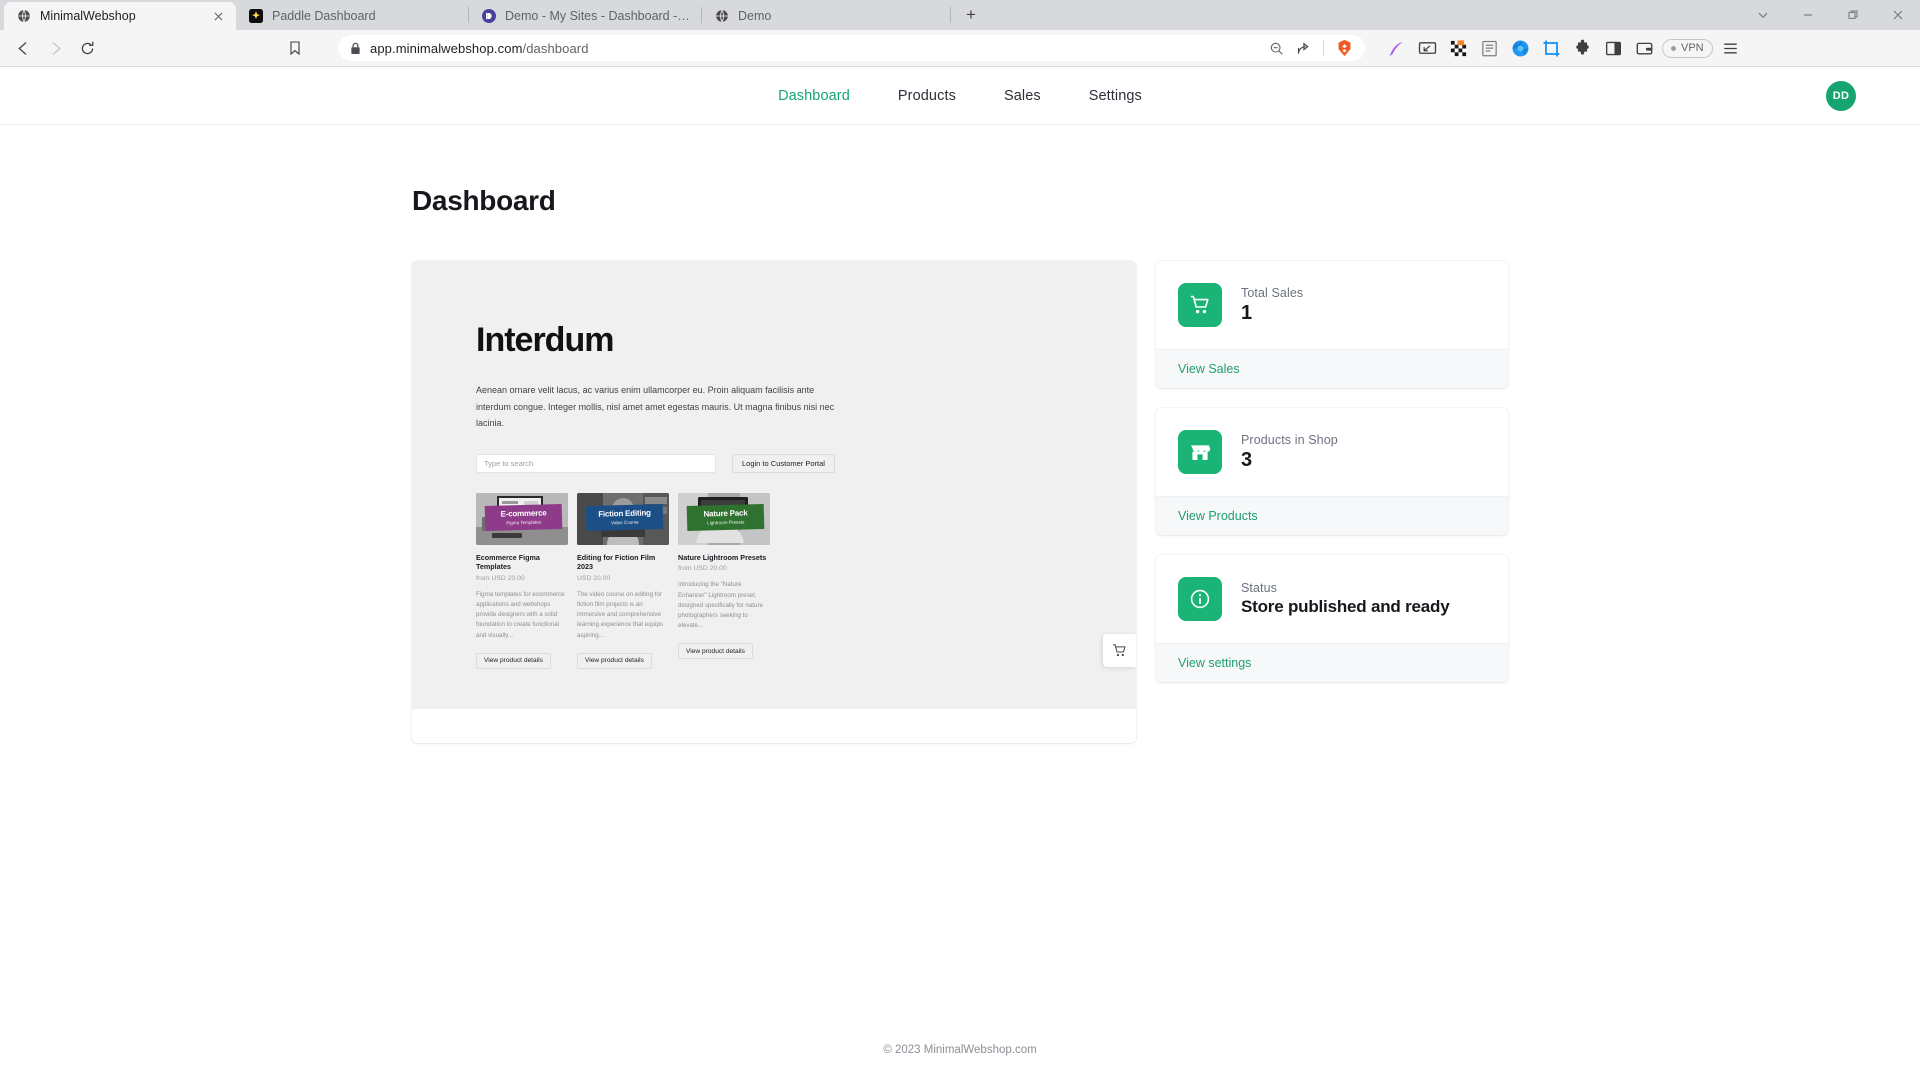 This screenshot has width=1920, height=1080. What do you see at coordinates (594, 578) in the screenshot?
I see `product-price: USD 20.00` at bounding box center [594, 578].